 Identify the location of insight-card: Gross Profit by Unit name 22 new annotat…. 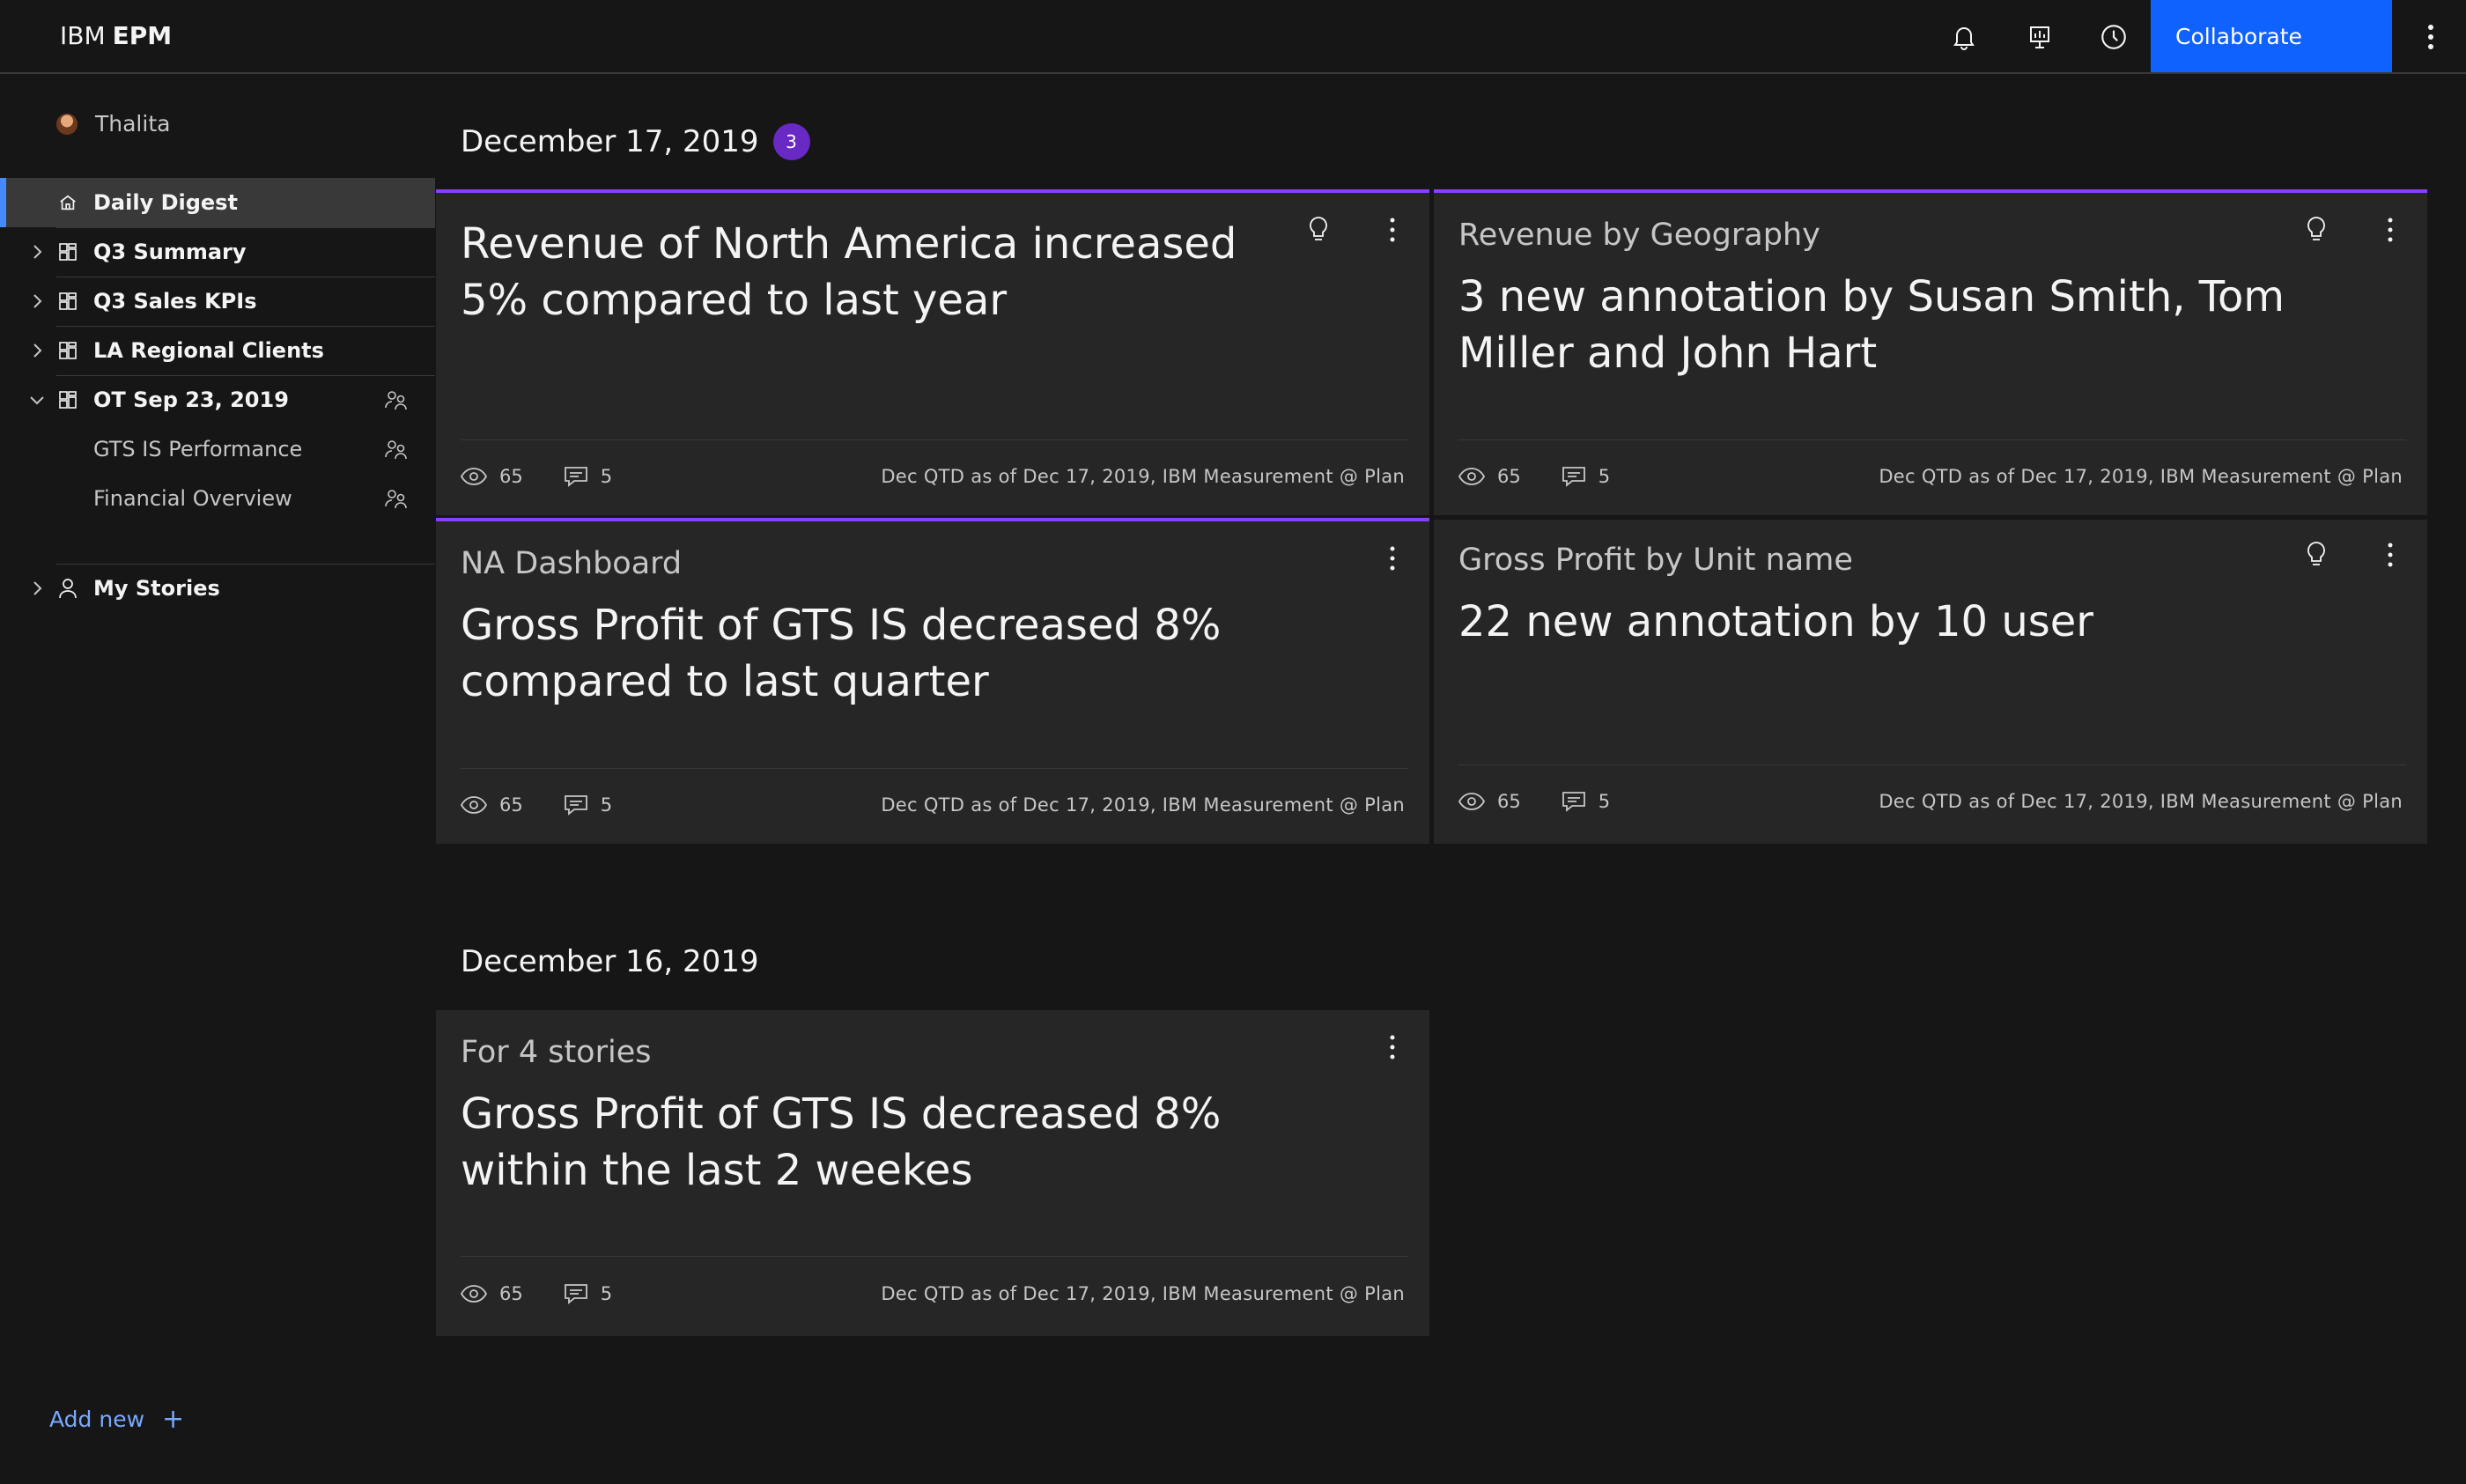
(1930, 682).